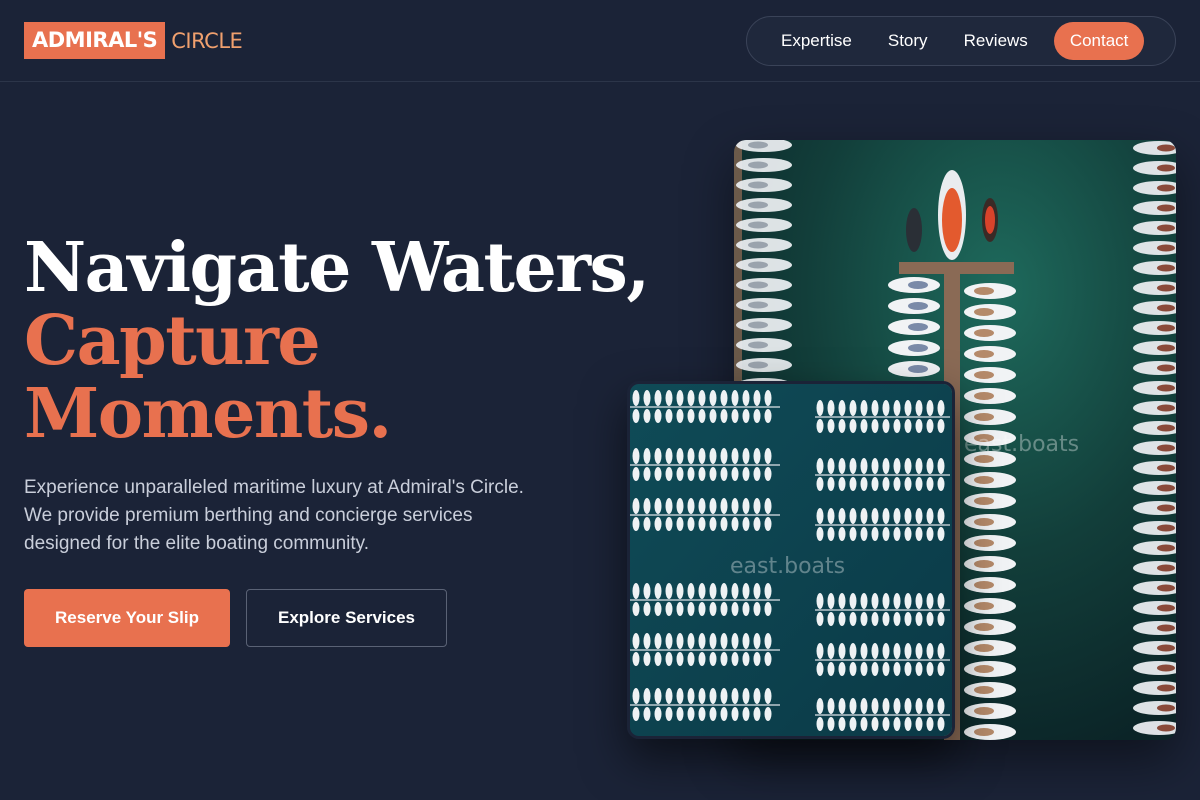  What do you see at coordinates (127, 618) in the screenshot?
I see `reserve-slip-button: Reserve Your Slip` at bounding box center [127, 618].